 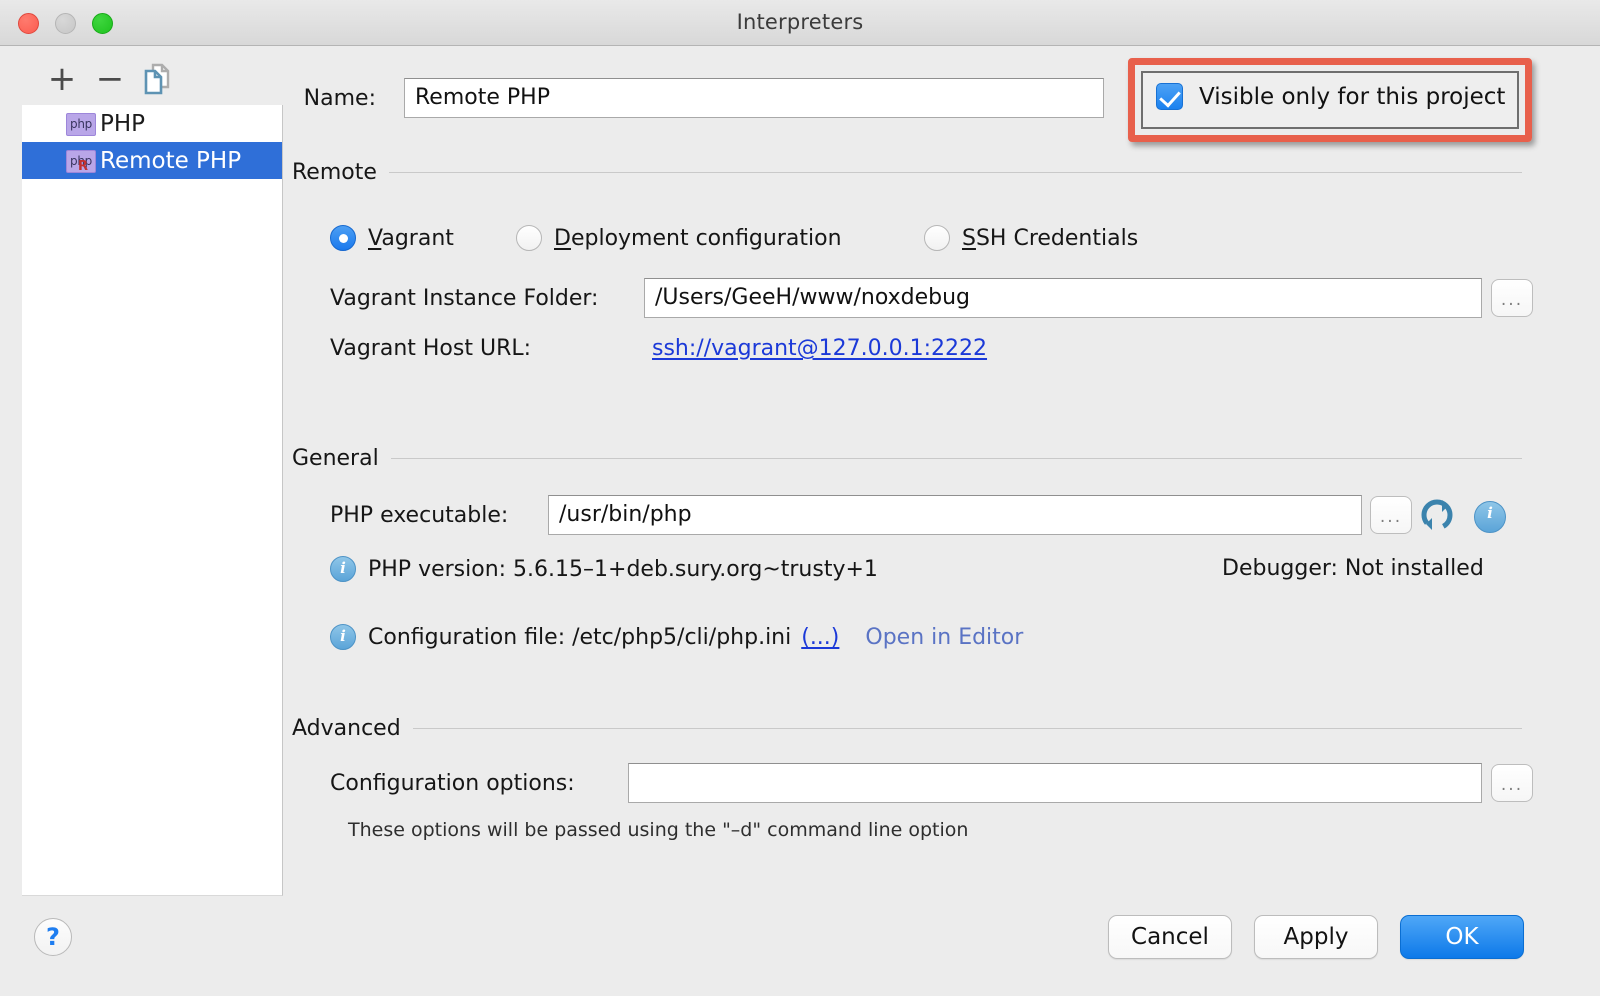 I want to click on remote-type-radio-deployment: Deployment configuration, so click(x=679, y=238).